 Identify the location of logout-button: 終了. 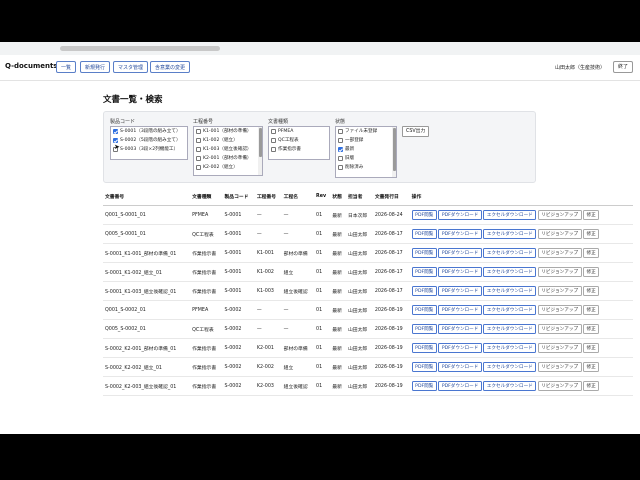
(623, 67).